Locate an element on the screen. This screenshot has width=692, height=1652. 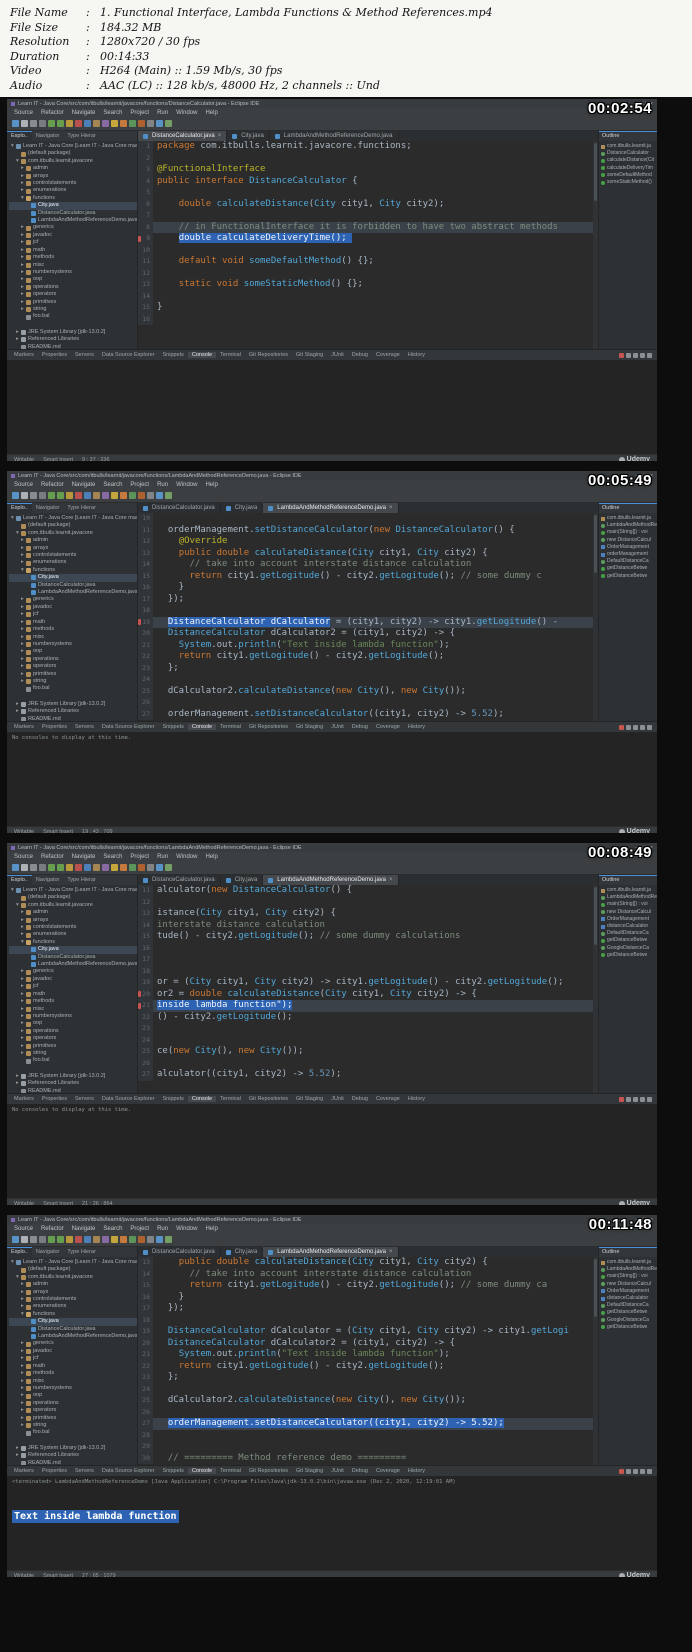
editor-tab: DistanceCalculator.java × is located at coordinates (183, 136).